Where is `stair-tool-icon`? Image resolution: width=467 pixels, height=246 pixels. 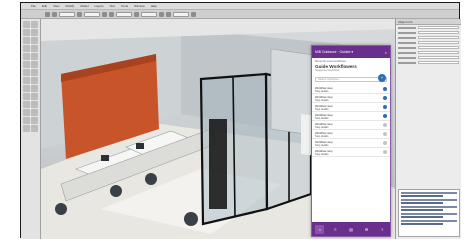
stair-tool-icon is located at coordinates (34, 64).